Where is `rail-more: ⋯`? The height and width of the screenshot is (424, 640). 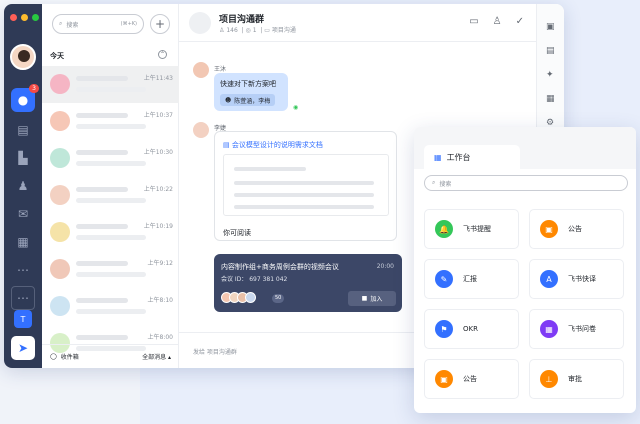 rail-more: ⋯ is located at coordinates (23, 270).